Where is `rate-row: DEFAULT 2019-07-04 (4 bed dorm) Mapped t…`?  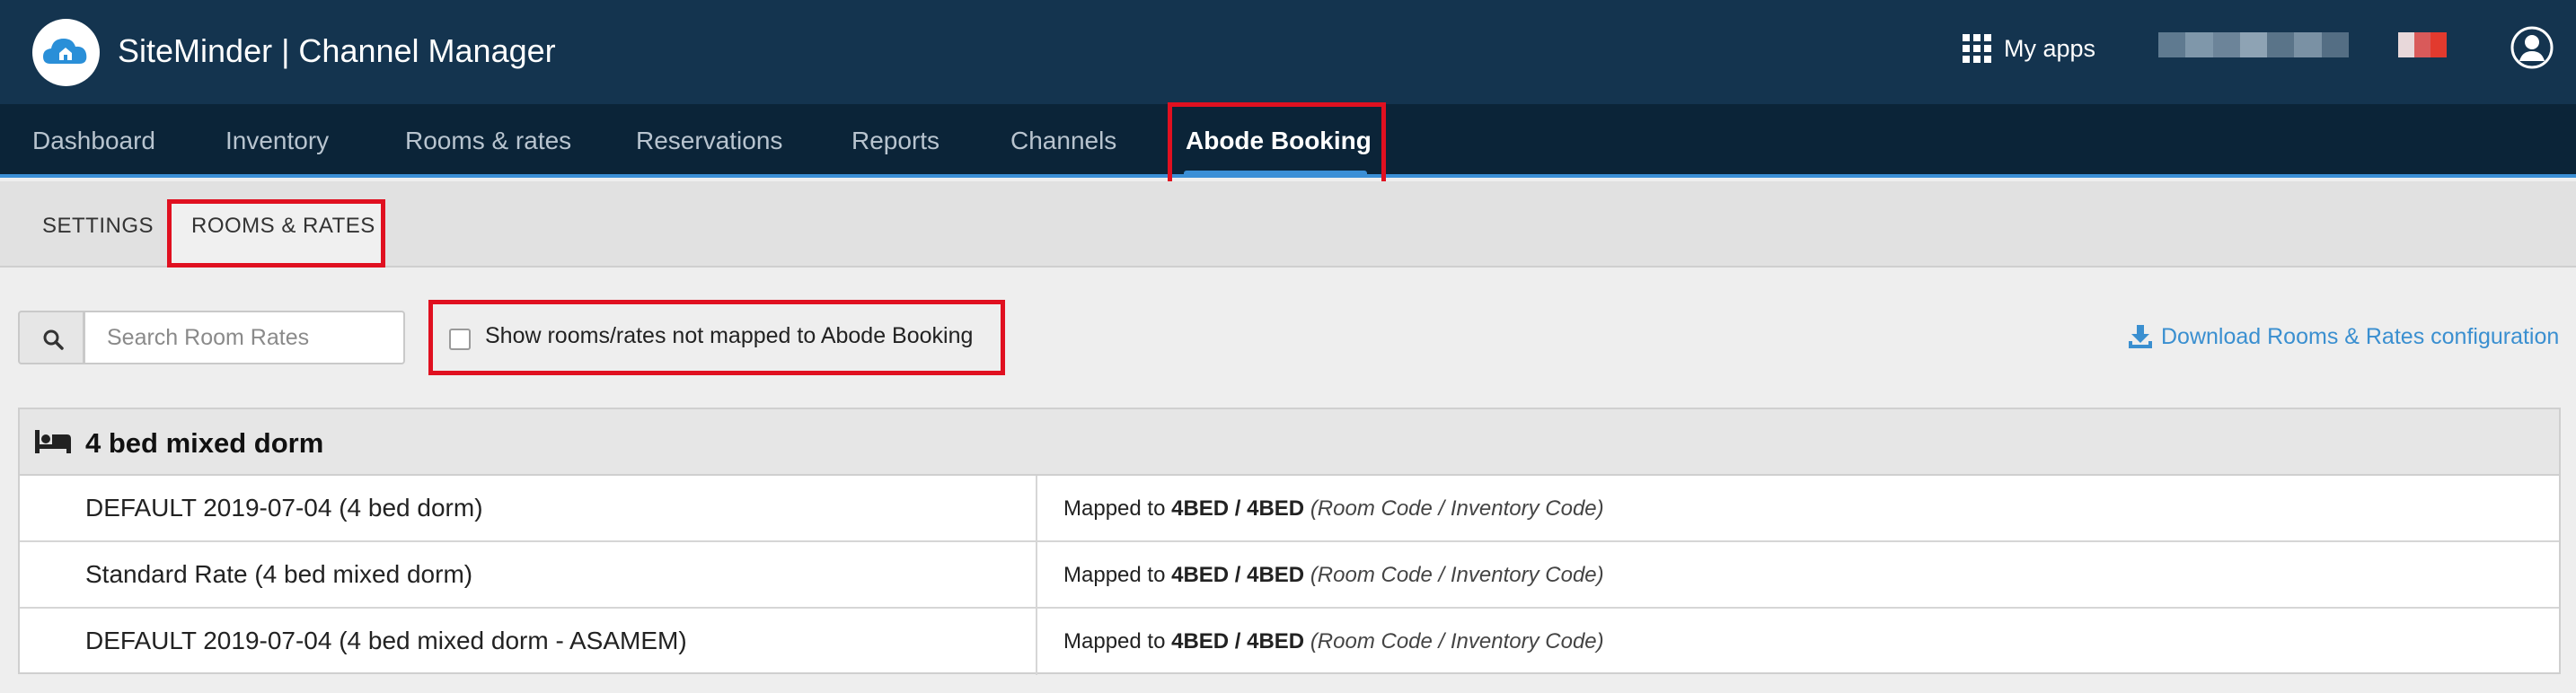 rate-row: DEFAULT 2019-07-04 (4 bed dorm) Mapped t… is located at coordinates (1289, 509).